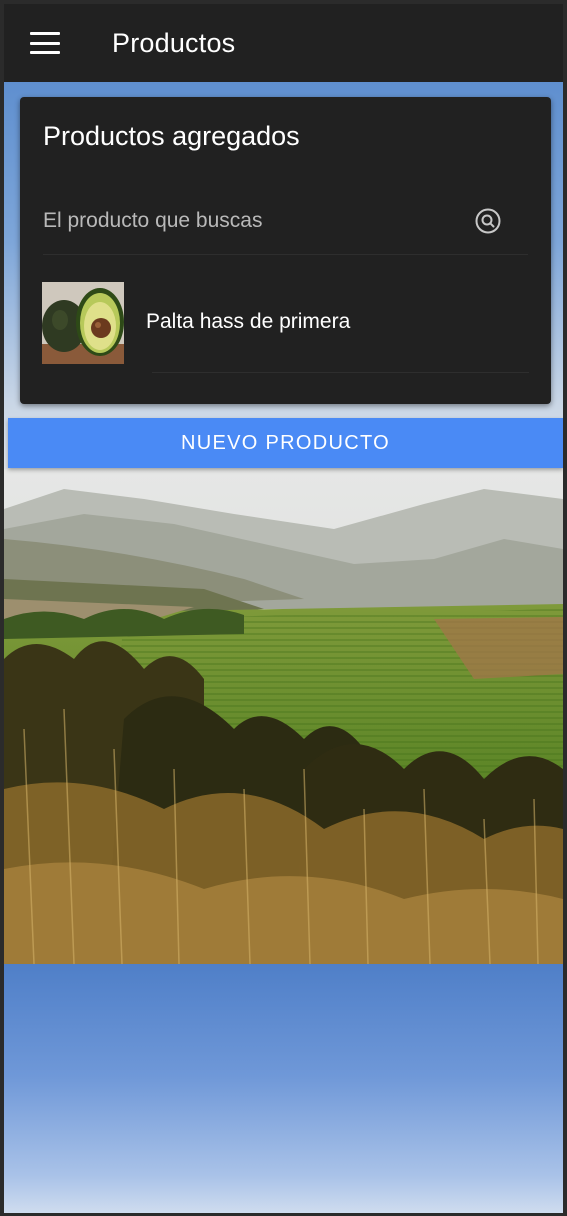 This screenshot has height=1216, width=567. What do you see at coordinates (243, 221) in the screenshot?
I see `search-input` at bounding box center [243, 221].